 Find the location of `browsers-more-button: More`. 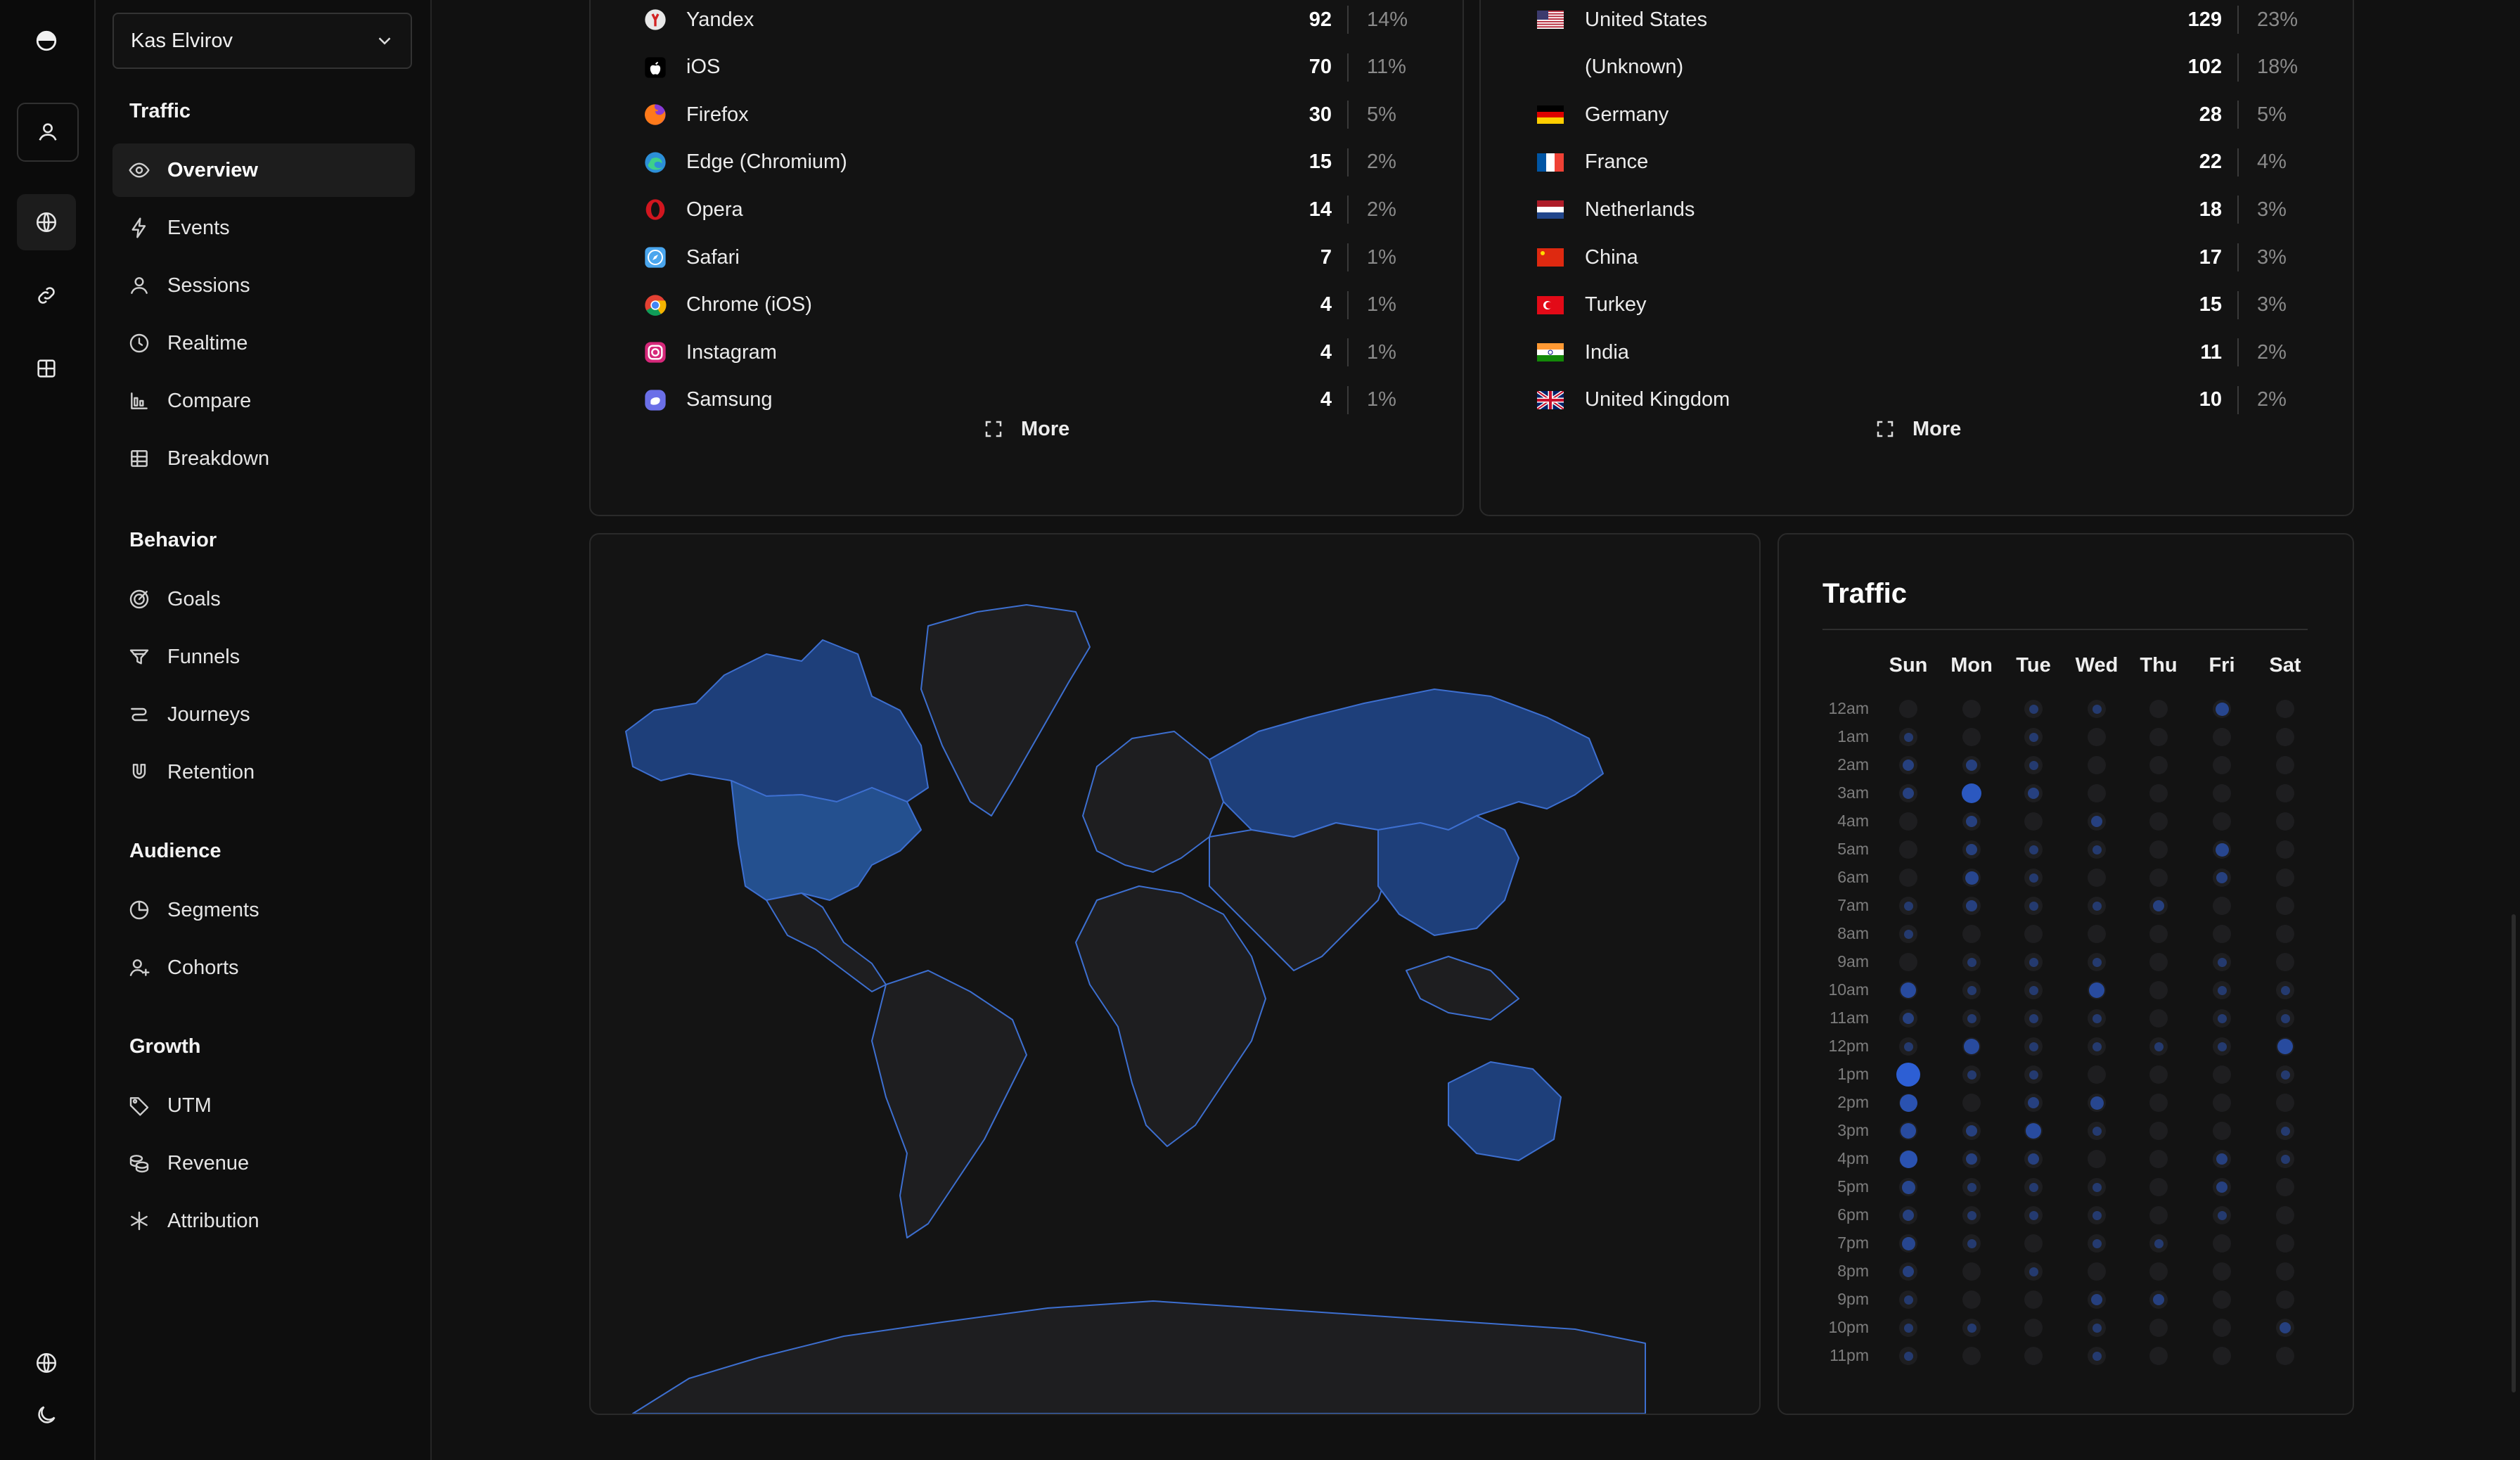

browsers-more-button: More is located at coordinates (1026, 429).